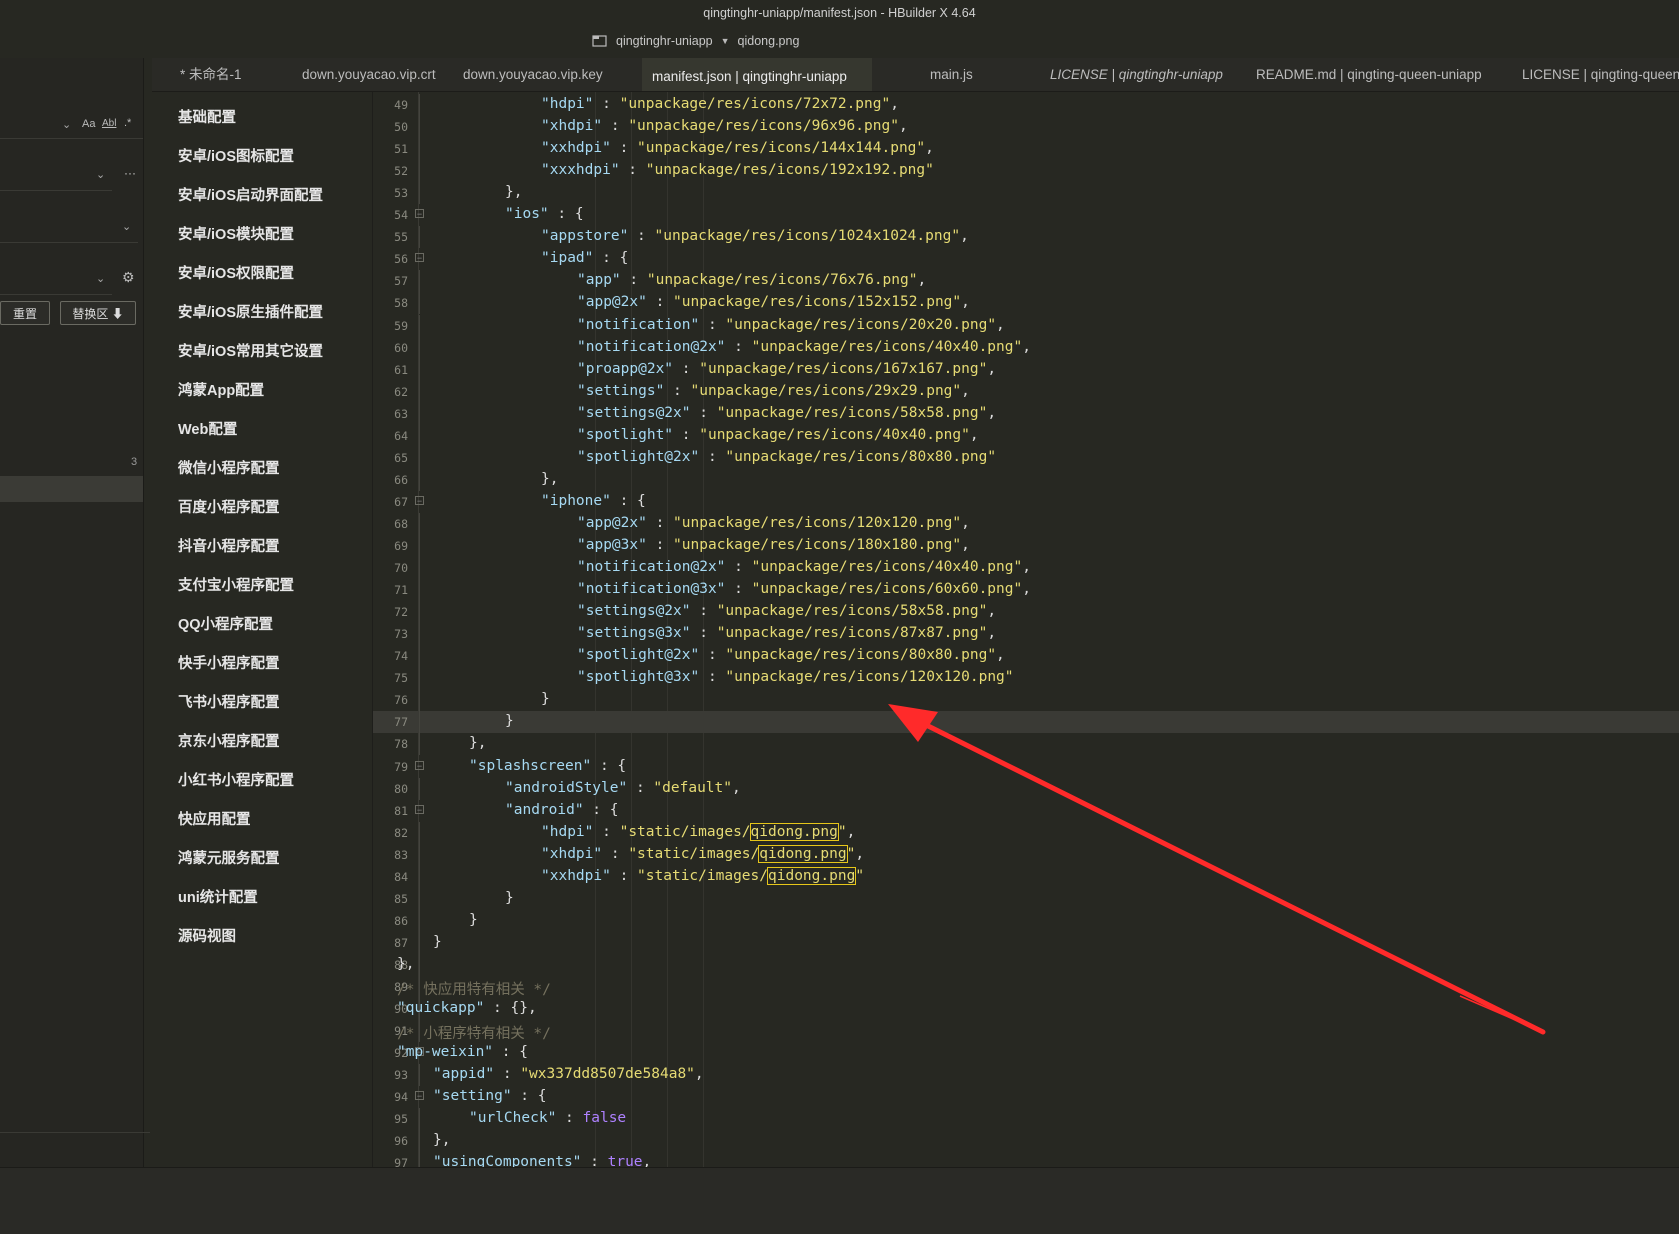  Describe the element at coordinates (769, 41) in the screenshot. I see `breadcrumb-file: qidong.png` at that location.